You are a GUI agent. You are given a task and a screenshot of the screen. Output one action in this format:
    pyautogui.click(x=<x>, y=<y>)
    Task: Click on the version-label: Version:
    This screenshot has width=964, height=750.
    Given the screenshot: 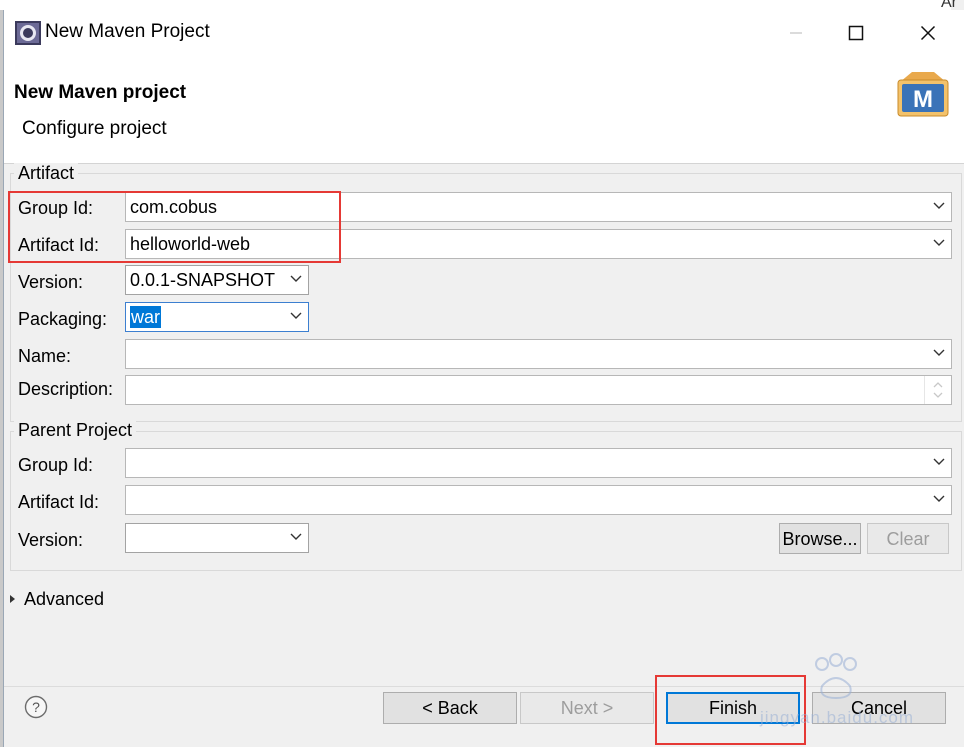 What is the action you would take?
    pyautogui.click(x=51, y=282)
    